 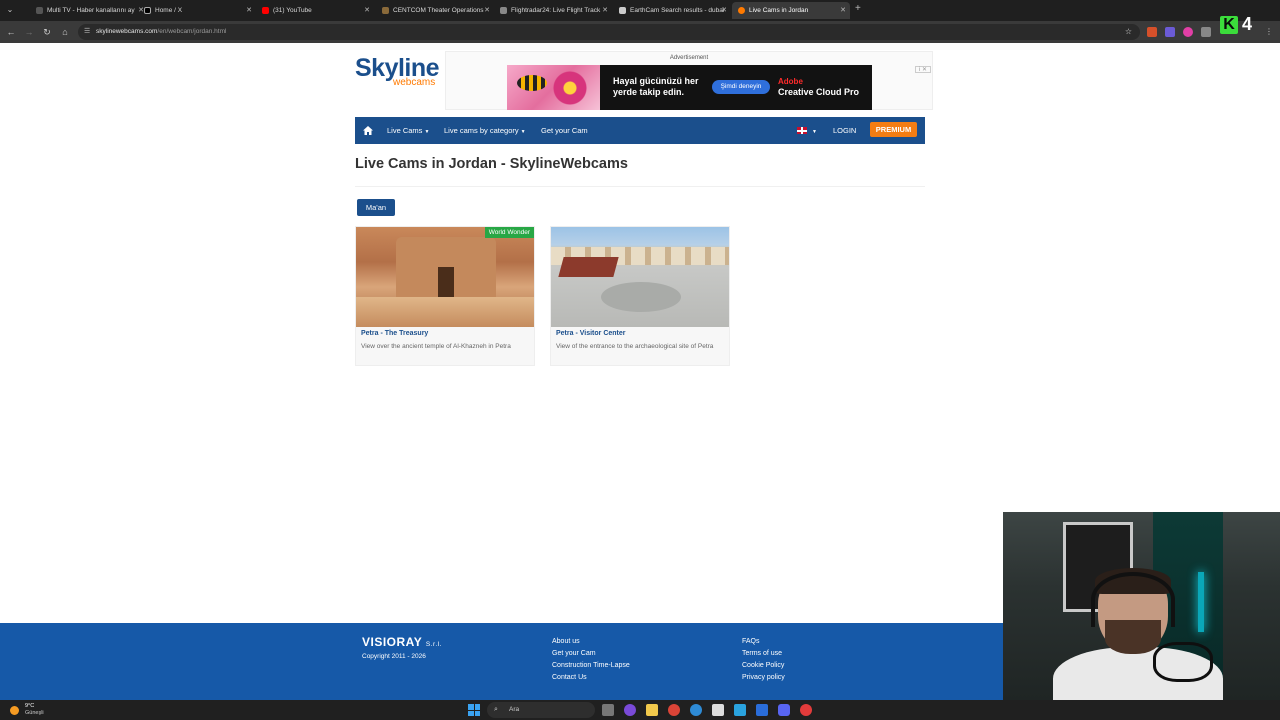 What do you see at coordinates (763, 678) in the screenshot?
I see `footer-link-privacy-policy: Privacy policy` at bounding box center [763, 678].